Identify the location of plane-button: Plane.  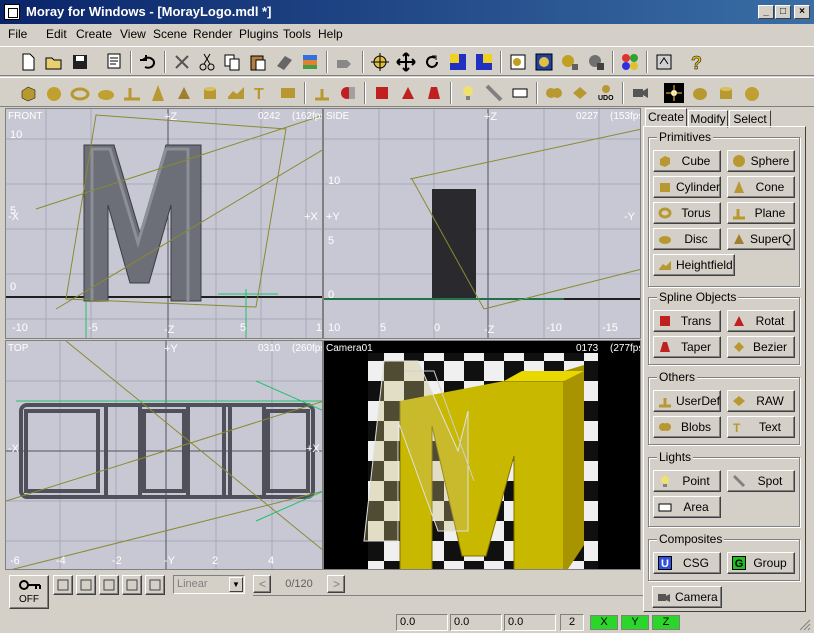
(761, 213).